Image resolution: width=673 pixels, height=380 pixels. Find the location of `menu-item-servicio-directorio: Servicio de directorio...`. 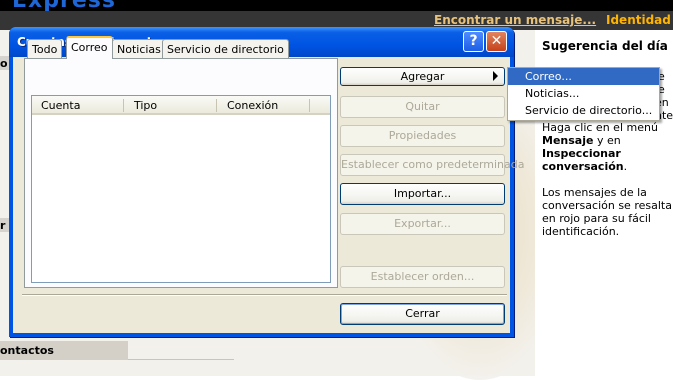

menu-item-servicio-directorio: Servicio de directorio... is located at coordinates (583, 110).